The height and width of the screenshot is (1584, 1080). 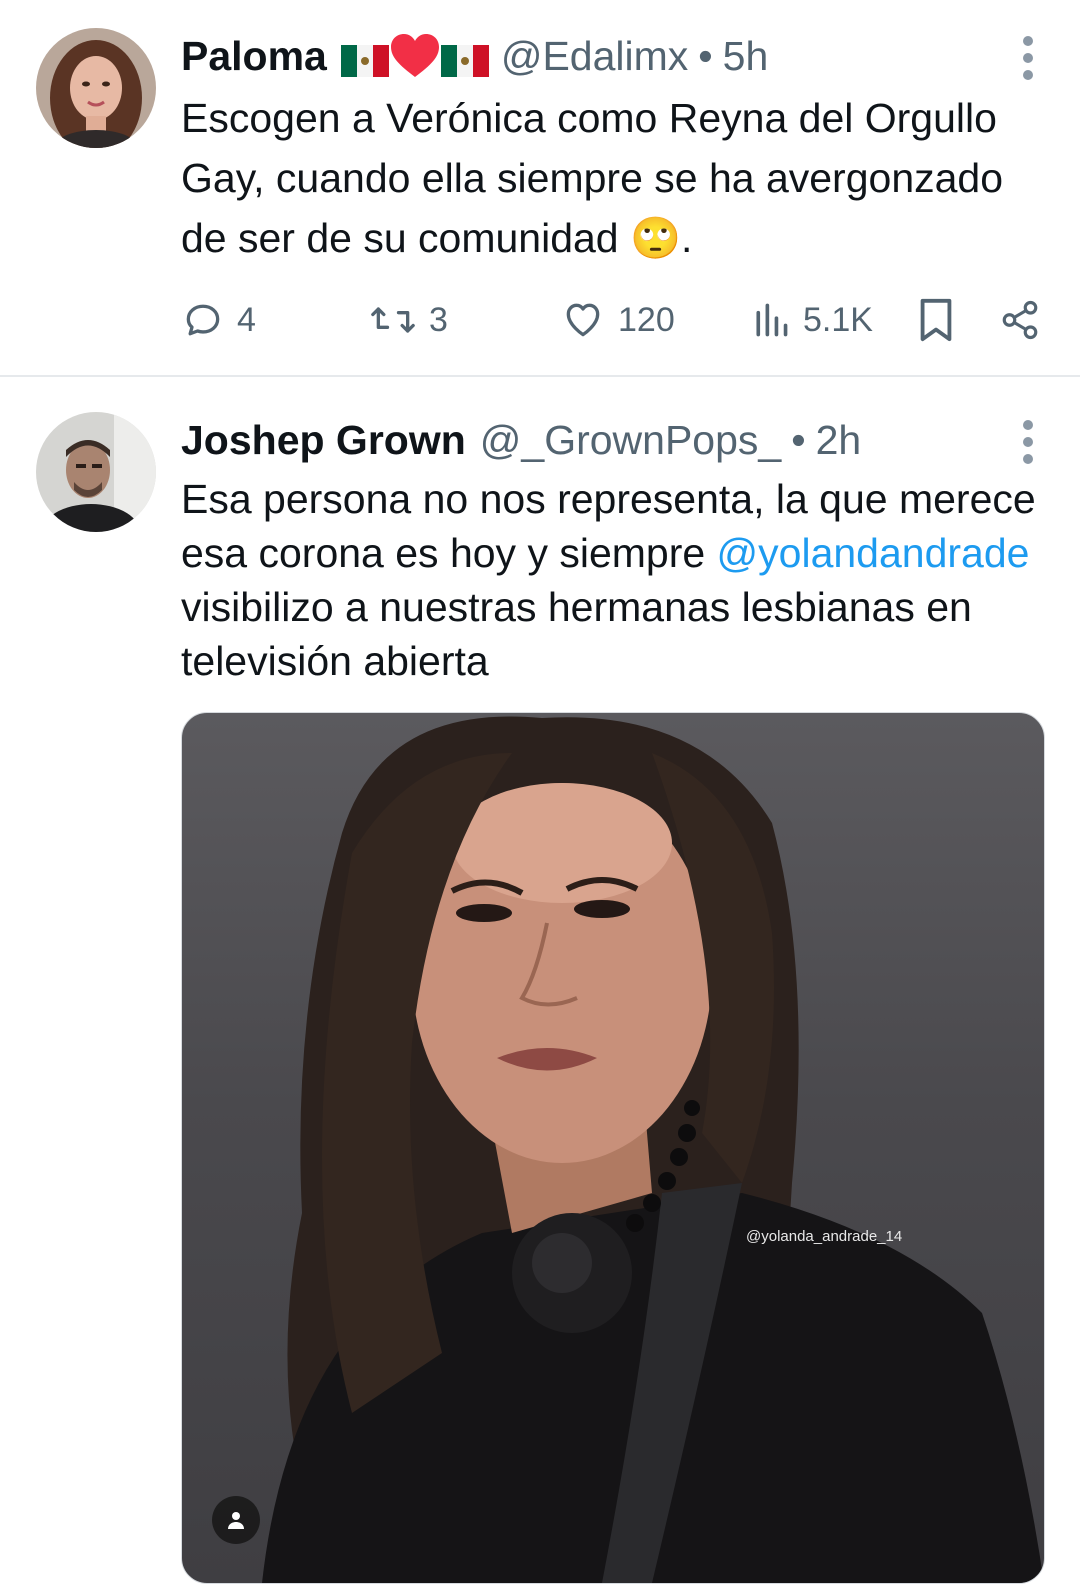 I want to click on display-name: Joshep Grown, so click(x=323, y=440).